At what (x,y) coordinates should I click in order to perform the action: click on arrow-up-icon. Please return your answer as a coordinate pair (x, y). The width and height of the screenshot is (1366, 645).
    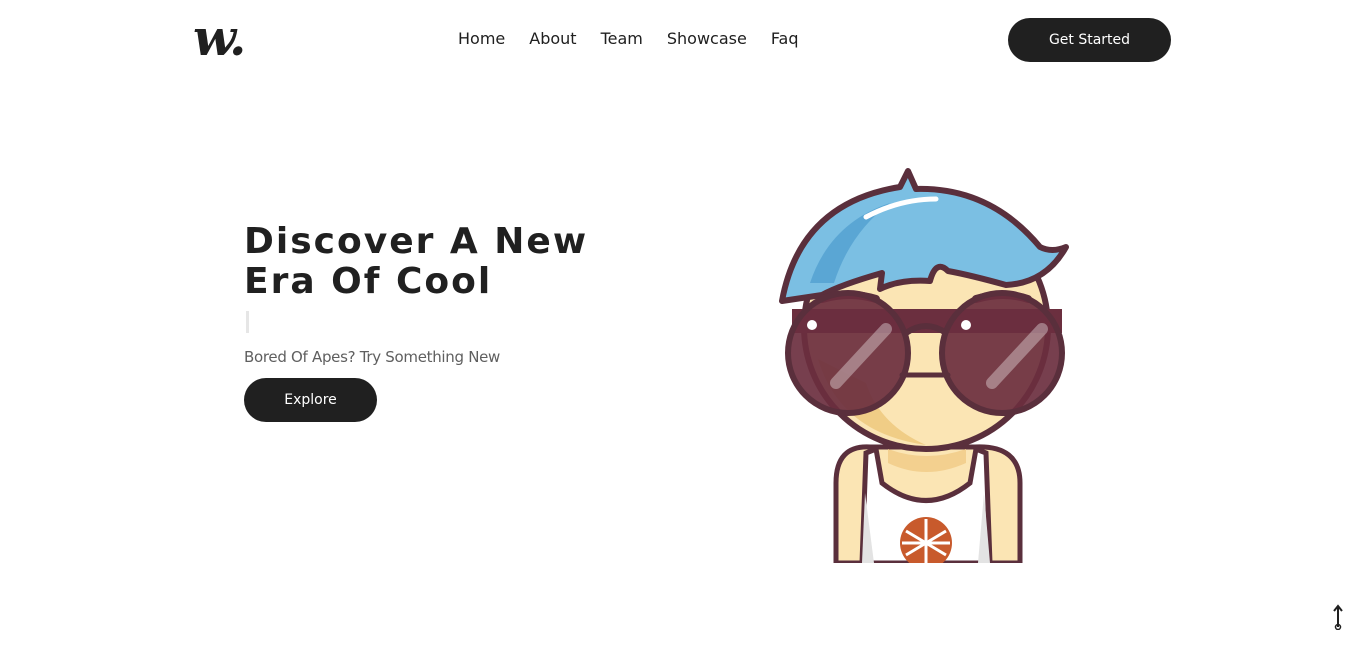
    Looking at the image, I should click on (1338, 617).